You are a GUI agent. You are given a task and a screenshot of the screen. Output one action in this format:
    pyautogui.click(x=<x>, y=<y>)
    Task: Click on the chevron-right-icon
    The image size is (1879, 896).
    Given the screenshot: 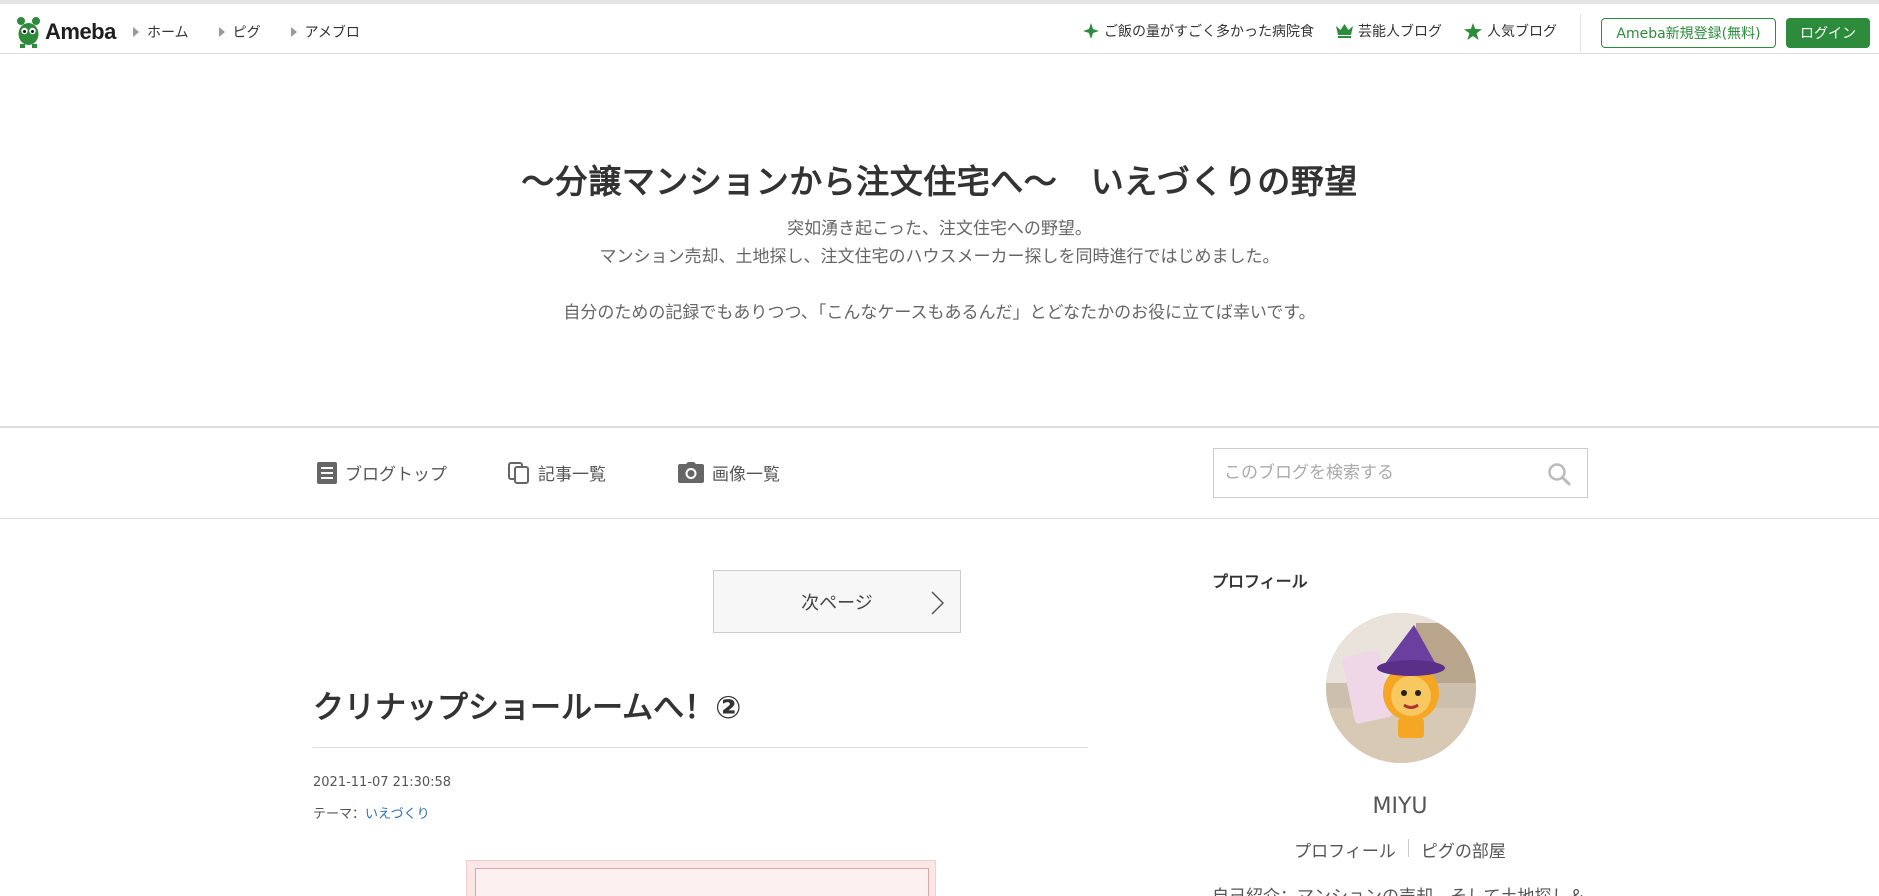 What is the action you would take?
    pyautogui.click(x=937, y=603)
    